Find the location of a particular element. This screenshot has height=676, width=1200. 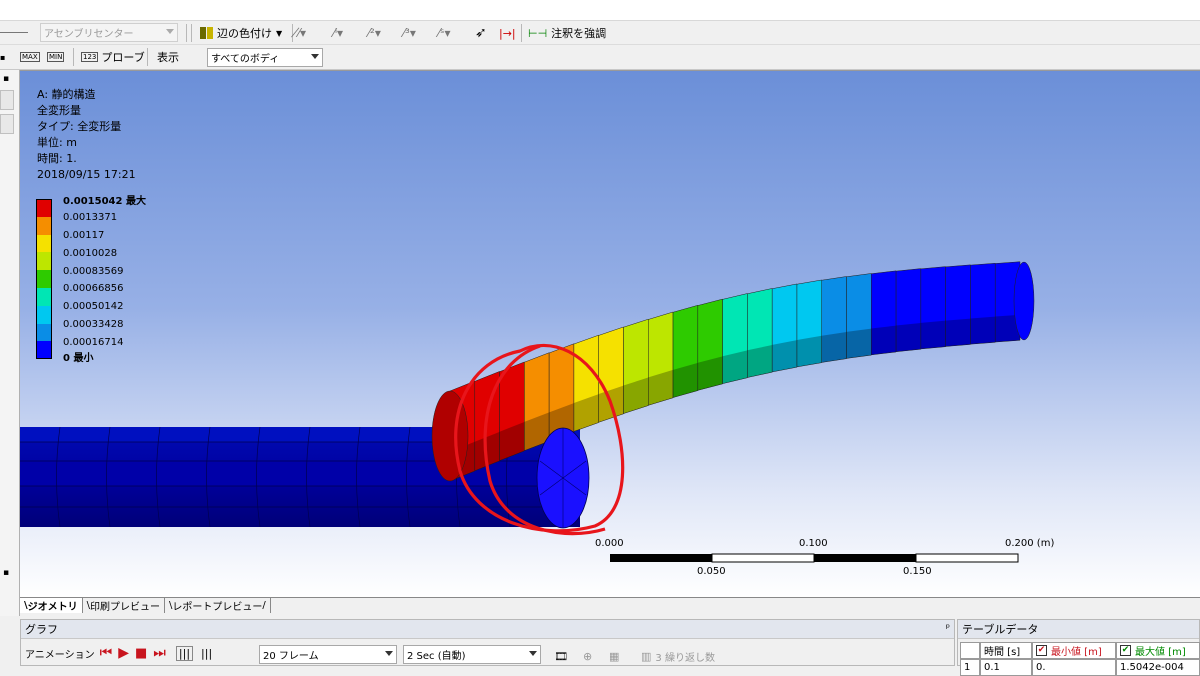

tab-geometry: \ ジオメトリ is located at coordinates (51, 605).